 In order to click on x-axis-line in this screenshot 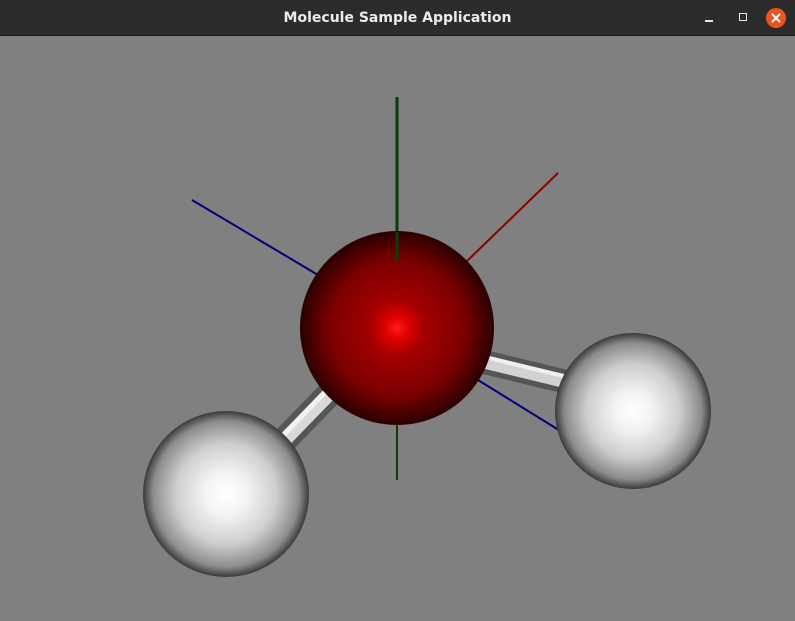, I will do `click(512, 217)`.